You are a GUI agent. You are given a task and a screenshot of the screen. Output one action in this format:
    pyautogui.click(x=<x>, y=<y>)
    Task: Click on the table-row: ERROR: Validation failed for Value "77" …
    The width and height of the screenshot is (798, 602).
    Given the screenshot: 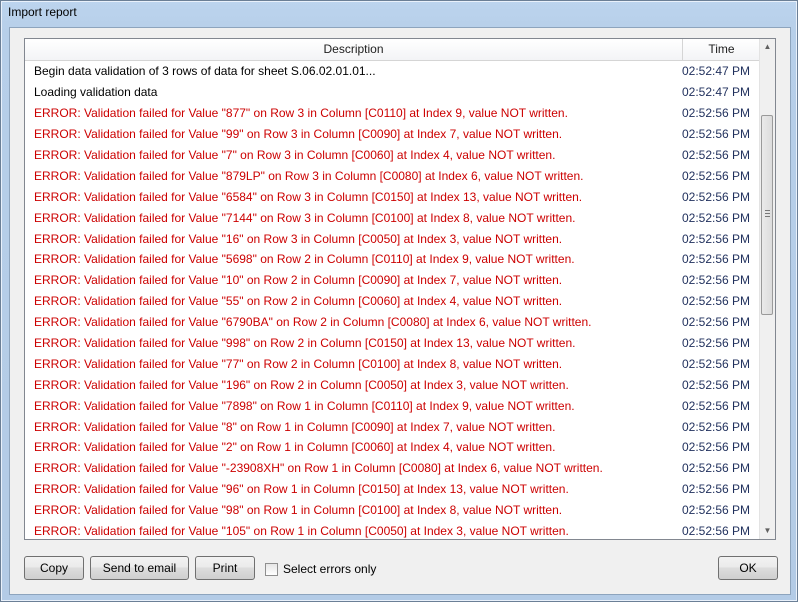 What is the action you would take?
    pyautogui.click(x=392, y=363)
    